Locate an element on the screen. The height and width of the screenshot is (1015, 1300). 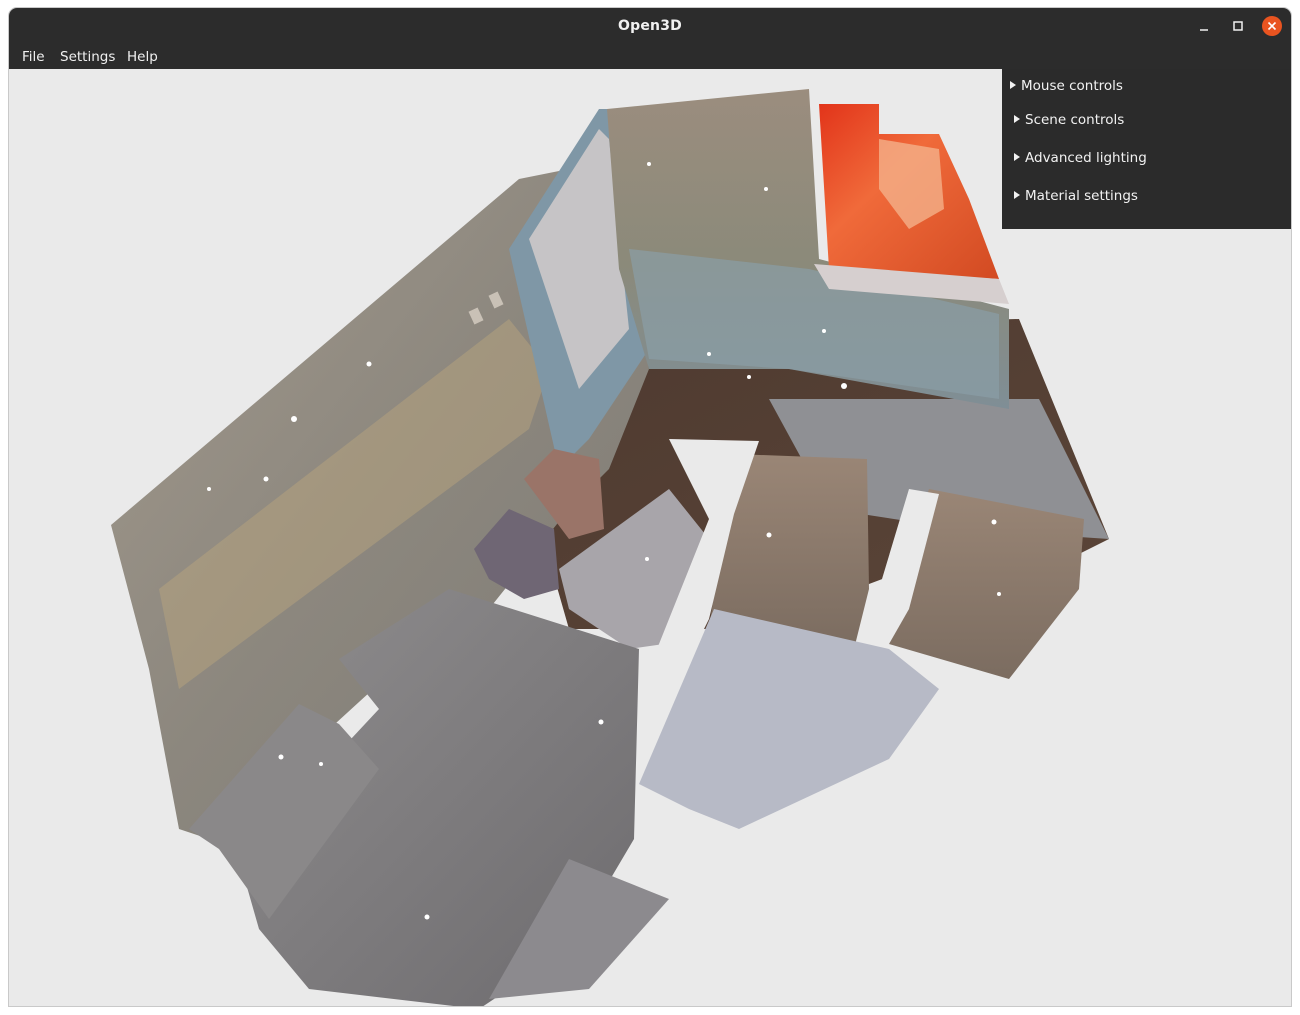
scene-controls-section: Scene controls is located at coordinates (1069, 120).